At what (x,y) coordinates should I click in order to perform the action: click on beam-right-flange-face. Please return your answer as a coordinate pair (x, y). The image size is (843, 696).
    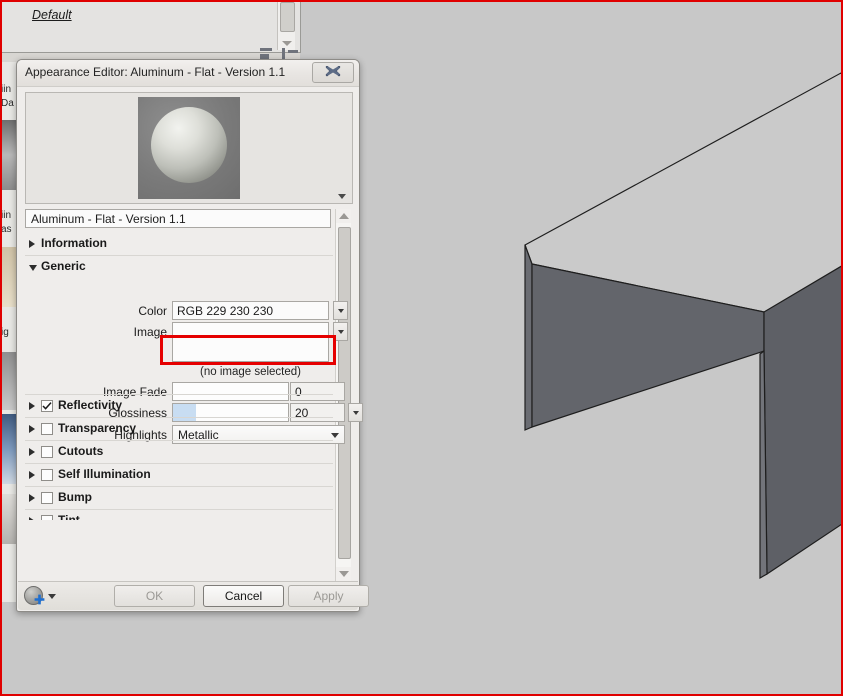
    Looking at the image, I should click on (802, 420).